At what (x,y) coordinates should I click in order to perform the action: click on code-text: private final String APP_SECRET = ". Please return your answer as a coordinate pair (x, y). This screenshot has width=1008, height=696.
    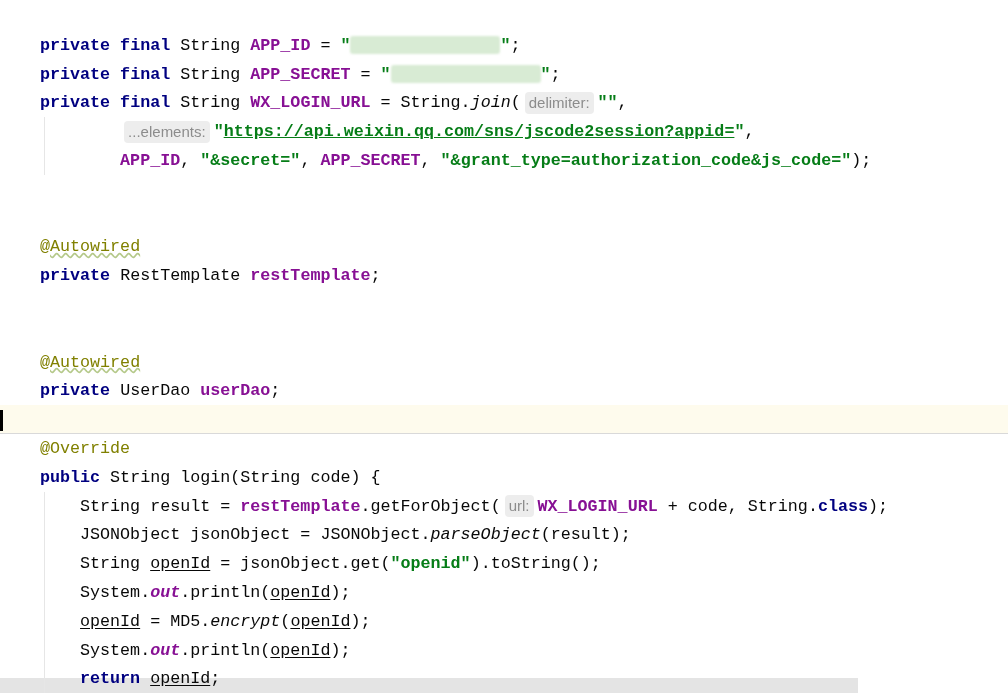
    Looking at the image, I should click on (215, 74).